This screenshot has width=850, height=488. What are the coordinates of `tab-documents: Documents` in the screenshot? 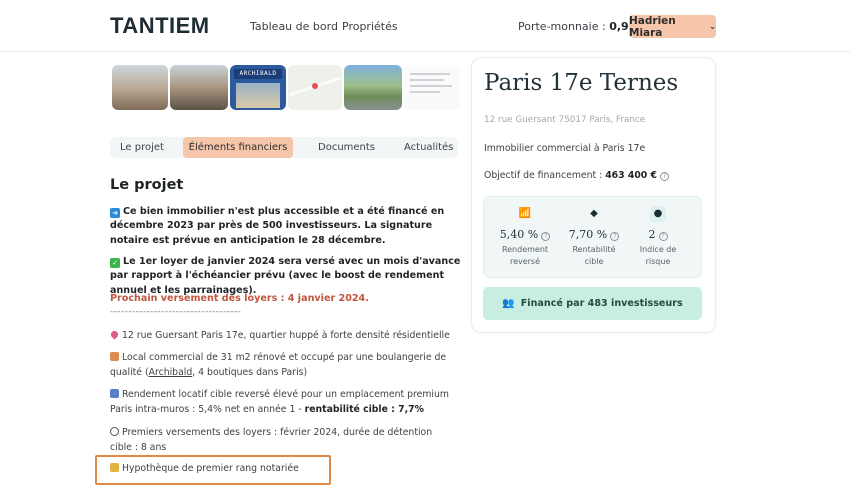 It's located at (346, 147).